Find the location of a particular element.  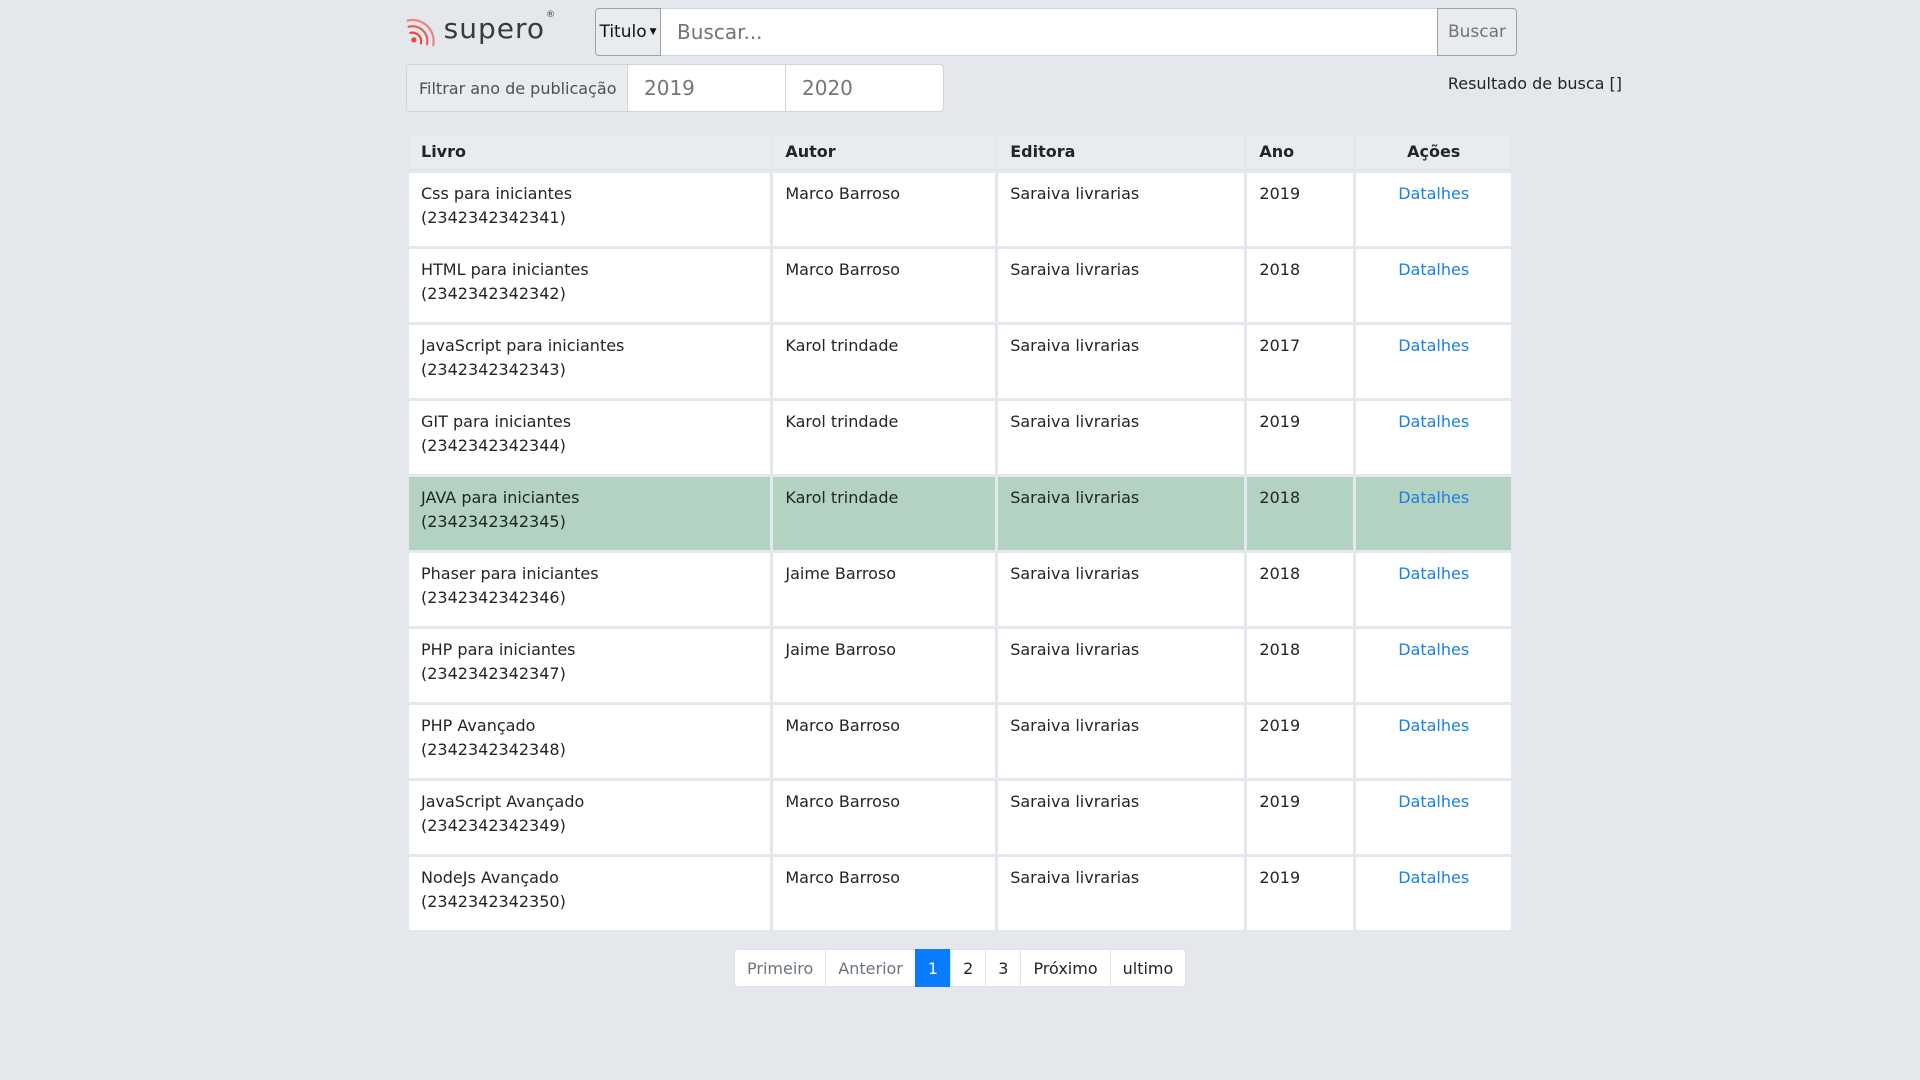

logo-text: supero® is located at coordinates (499, 27).